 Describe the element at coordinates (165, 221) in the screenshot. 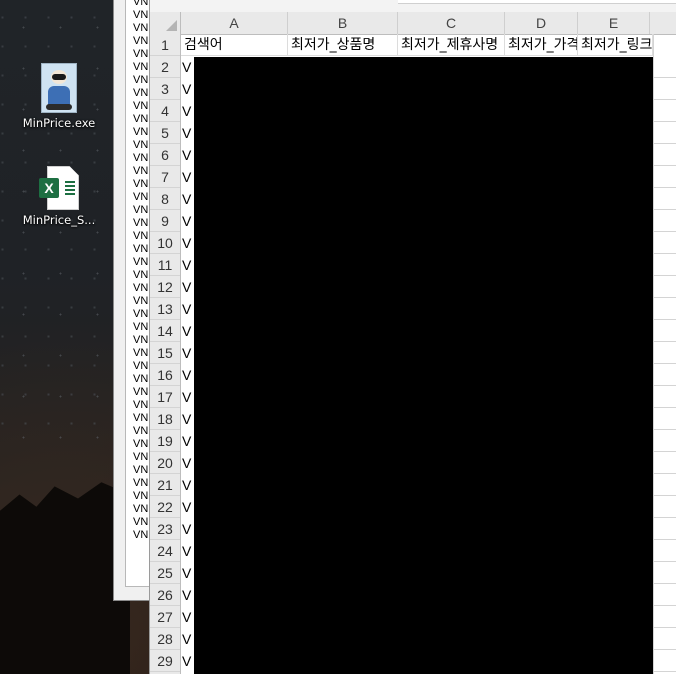

I see `row-header: 9` at that location.